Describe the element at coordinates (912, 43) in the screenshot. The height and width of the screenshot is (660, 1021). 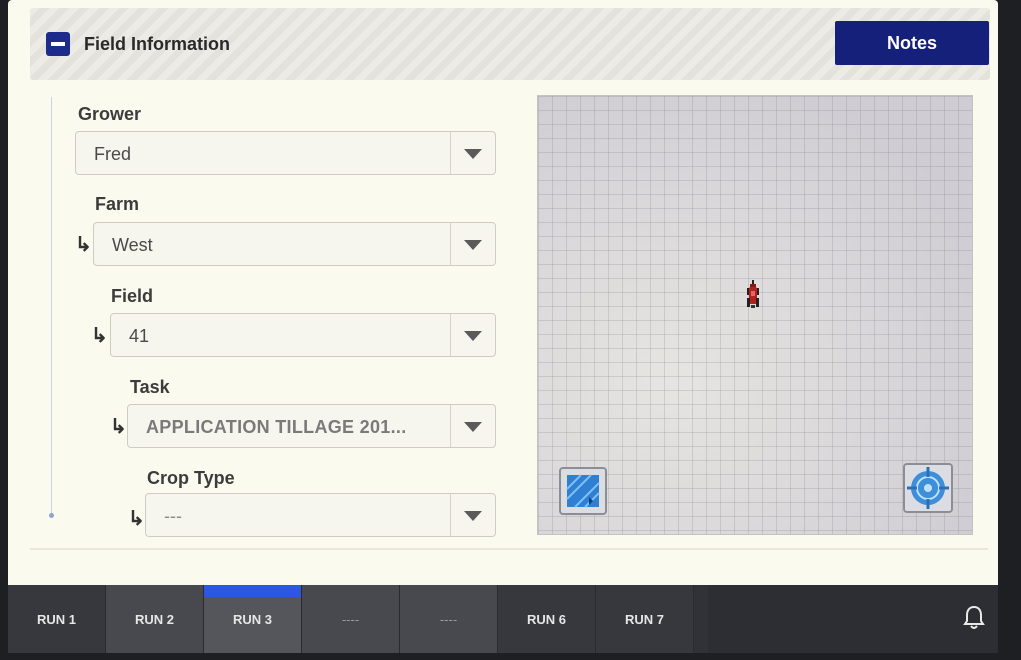
I see `notes-button: Notes` at that location.